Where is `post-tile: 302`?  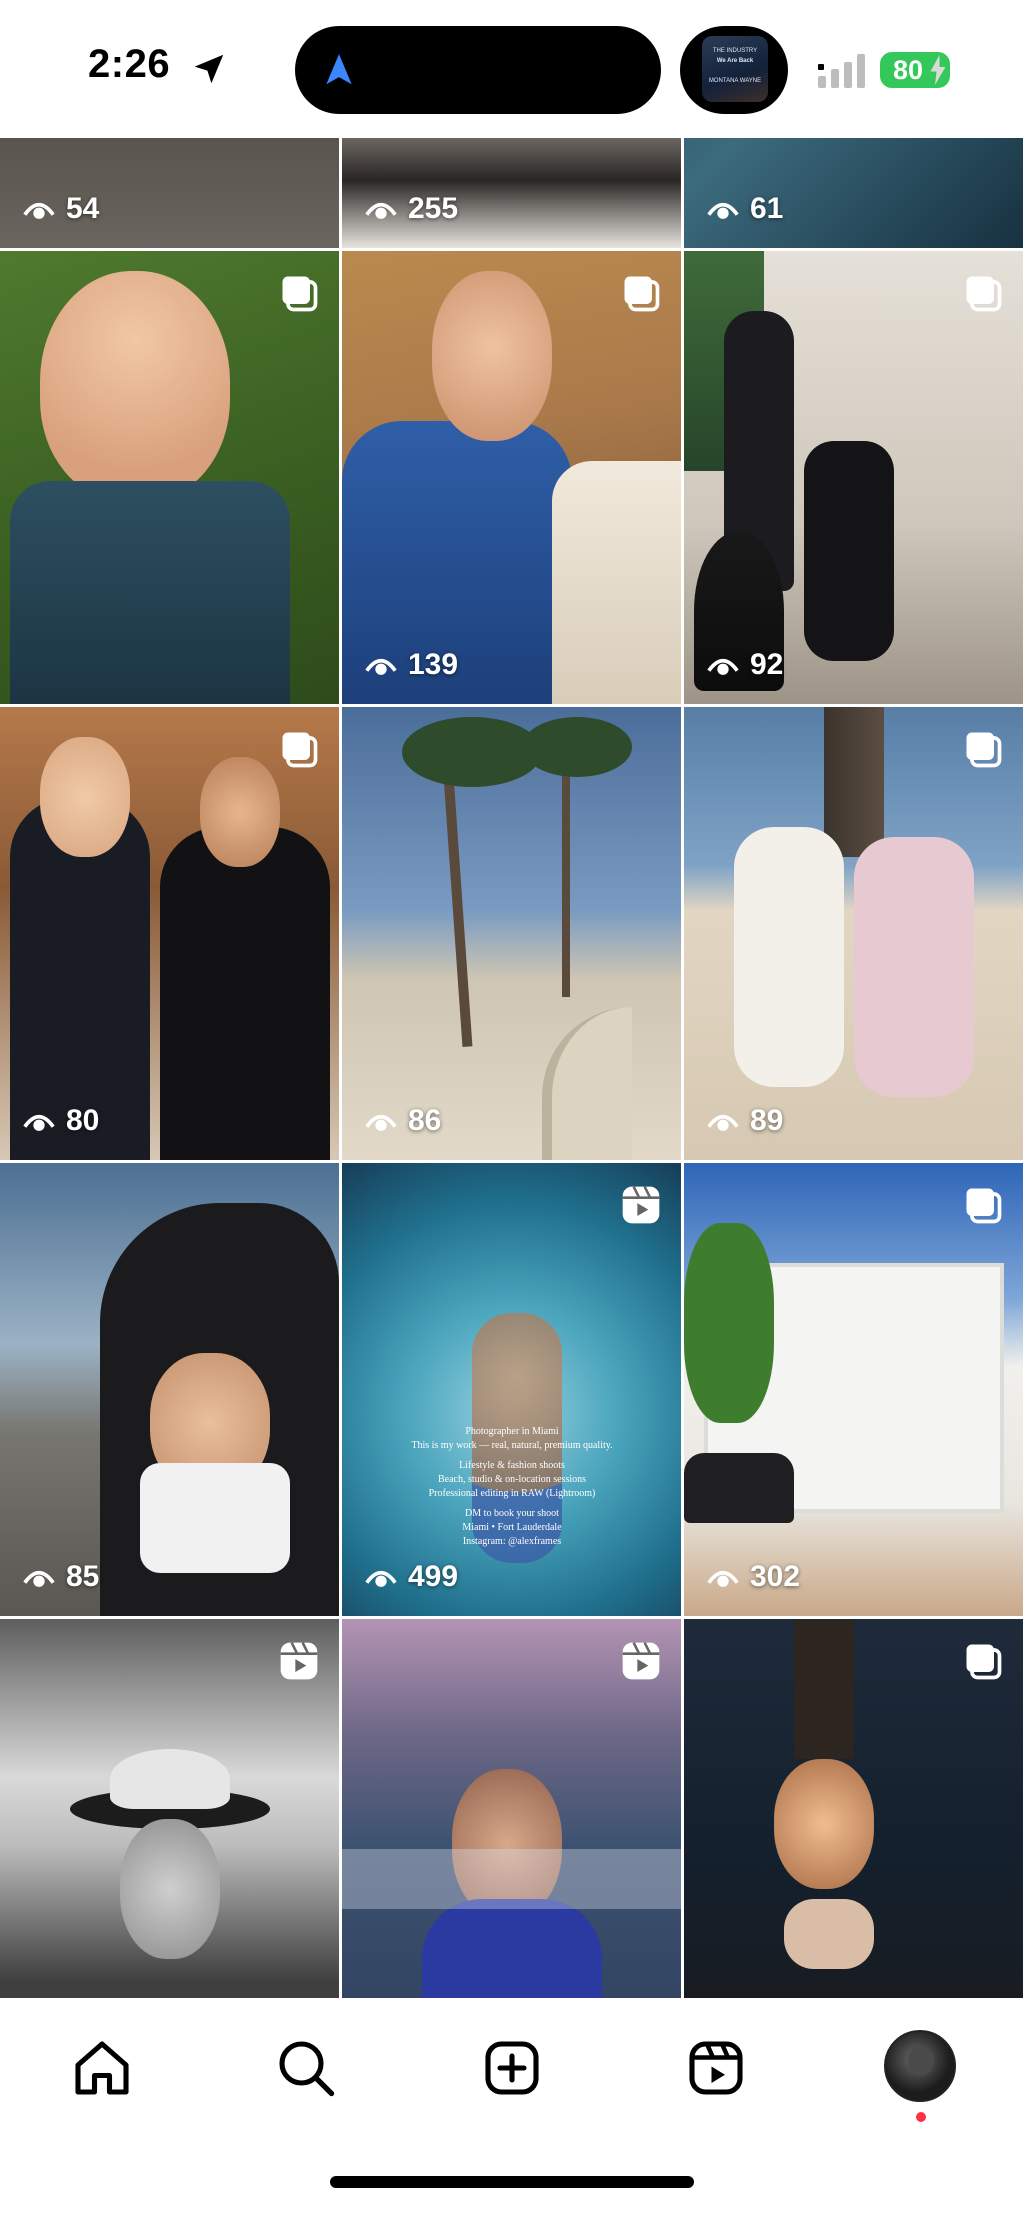
post-tile: 302 is located at coordinates (853, 1389).